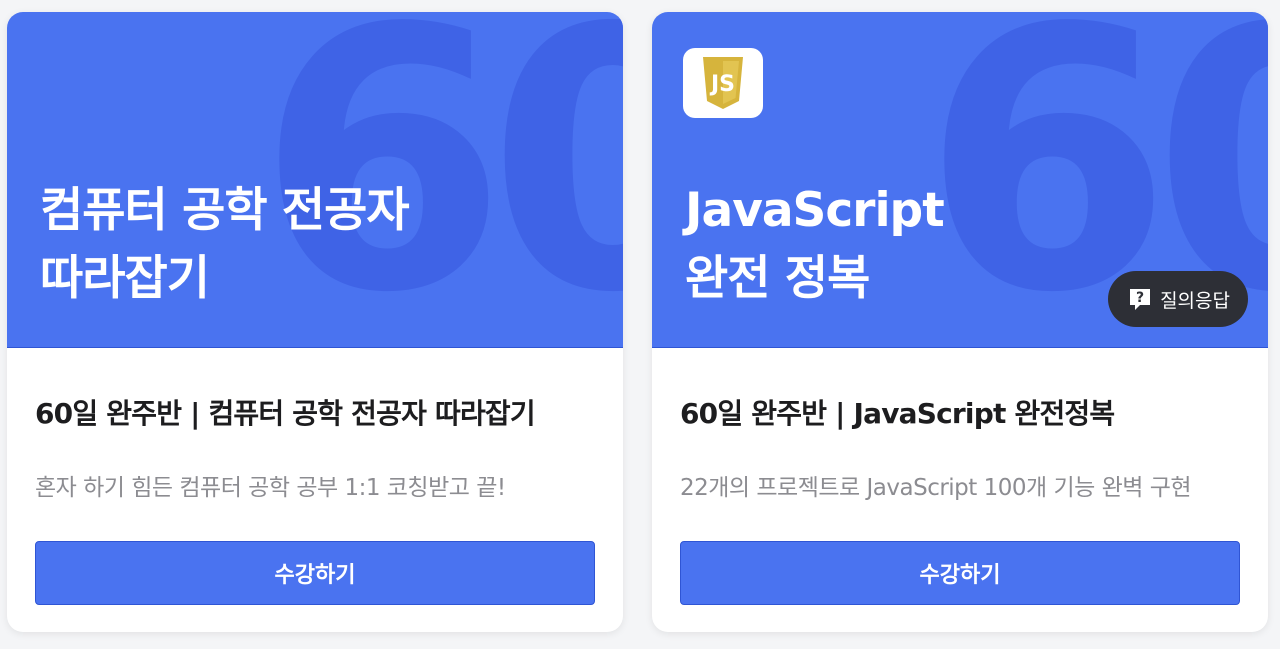 This screenshot has width=1280, height=649. I want to click on banner-title: JavaScript 완전 정복, so click(815, 245).